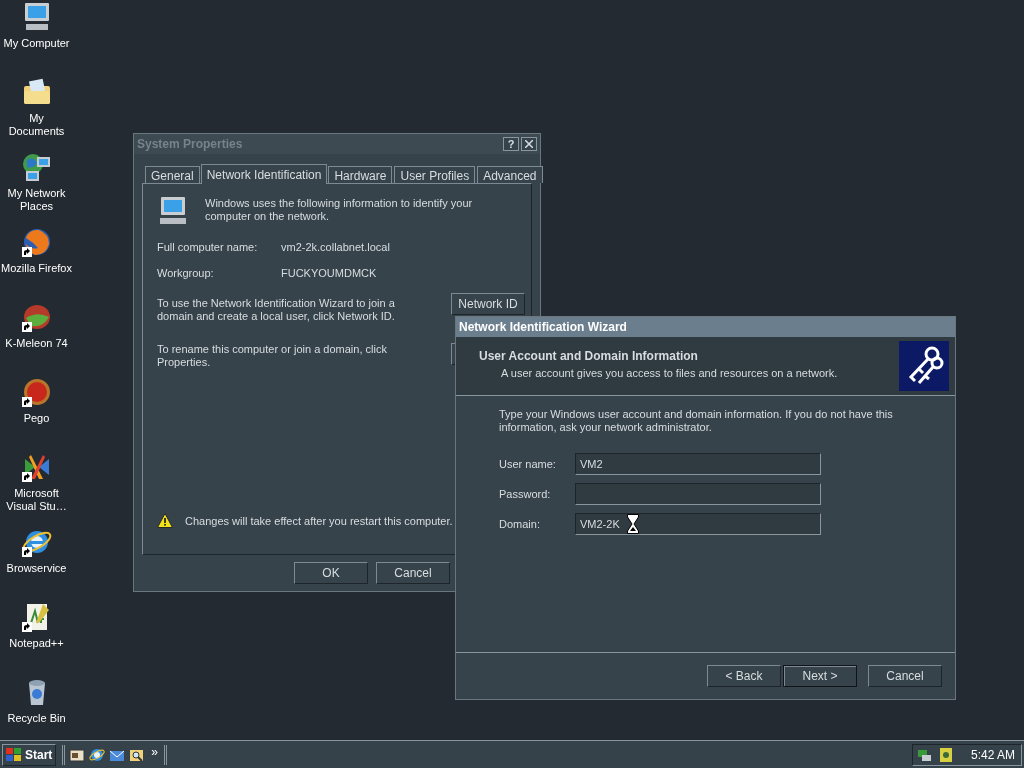 Image resolution: width=1024 pixels, height=768 pixels. What do you see at coordinates (744, 676) in the screenshot?
I see `back-button: < Back` at bounding box center [744, 676].